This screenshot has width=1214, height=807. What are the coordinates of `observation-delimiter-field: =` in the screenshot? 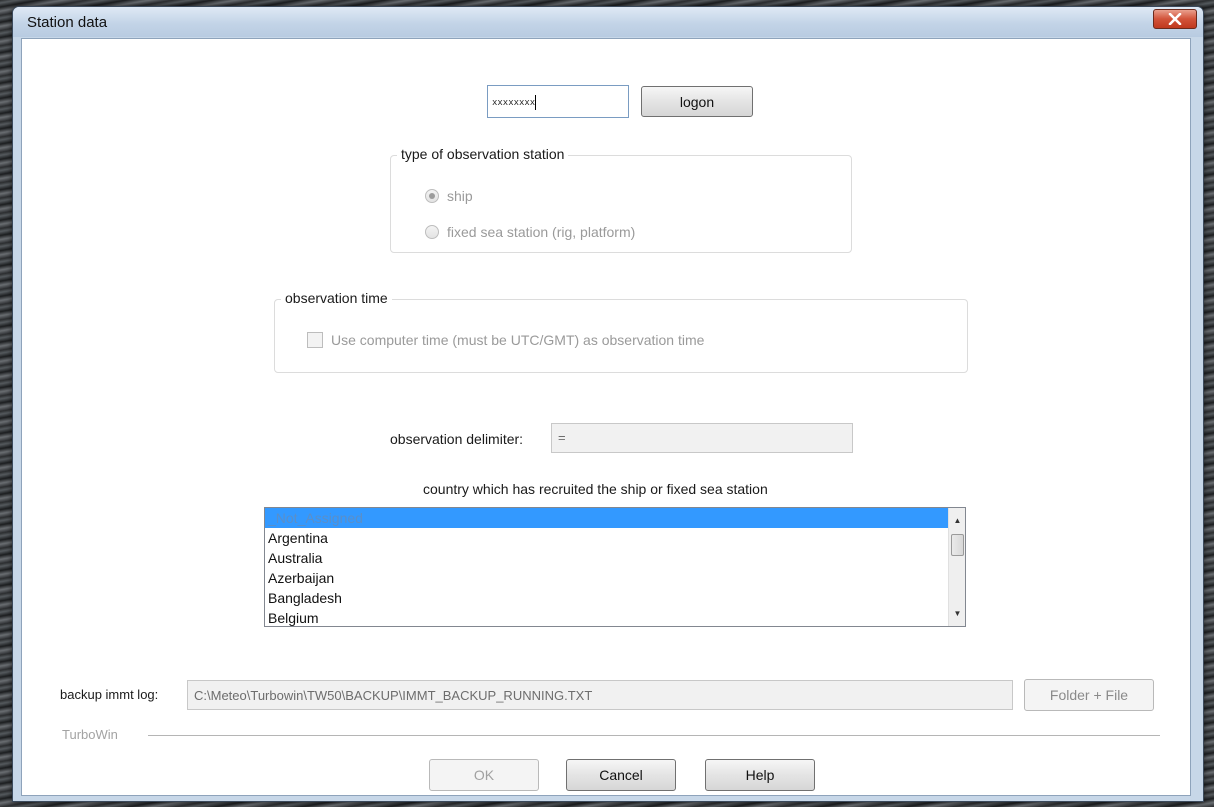 It's located at (702, 438).